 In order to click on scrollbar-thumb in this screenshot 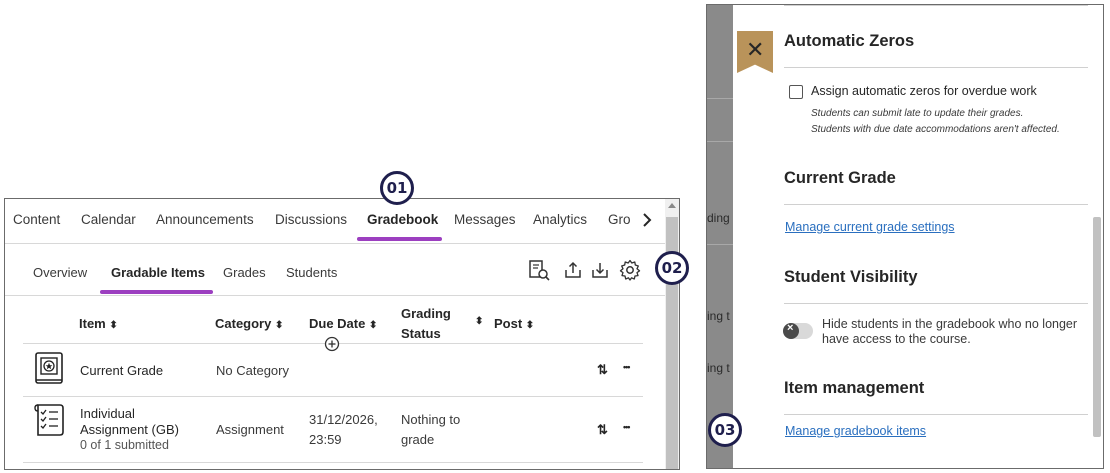, I will do `click(1097, 327)`.